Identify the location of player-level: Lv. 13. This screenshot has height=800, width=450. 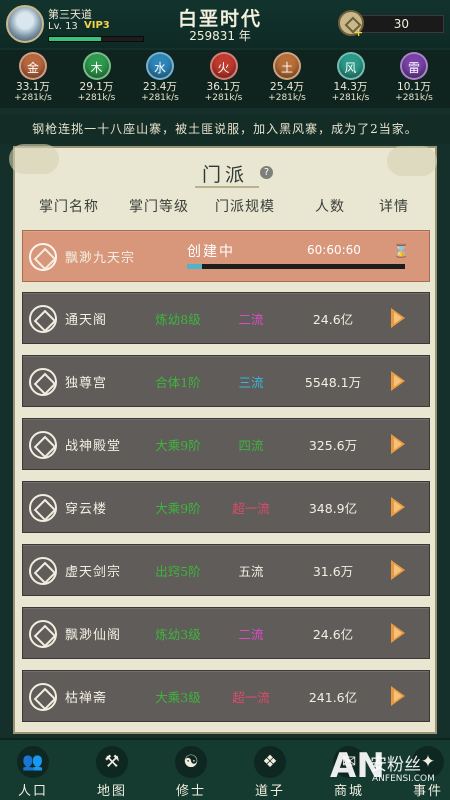
(63, 26).